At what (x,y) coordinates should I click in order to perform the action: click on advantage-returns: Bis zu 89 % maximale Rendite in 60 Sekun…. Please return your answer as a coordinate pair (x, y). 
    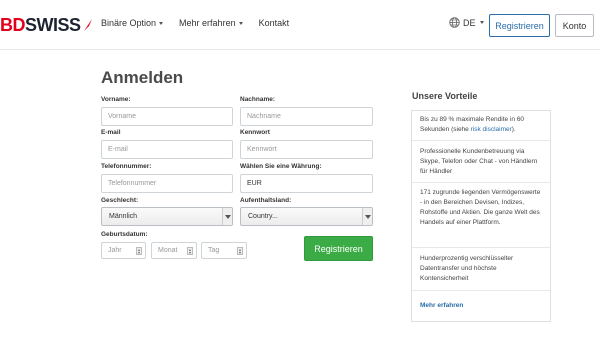
    Looking at the image, I should click on (481, 125).